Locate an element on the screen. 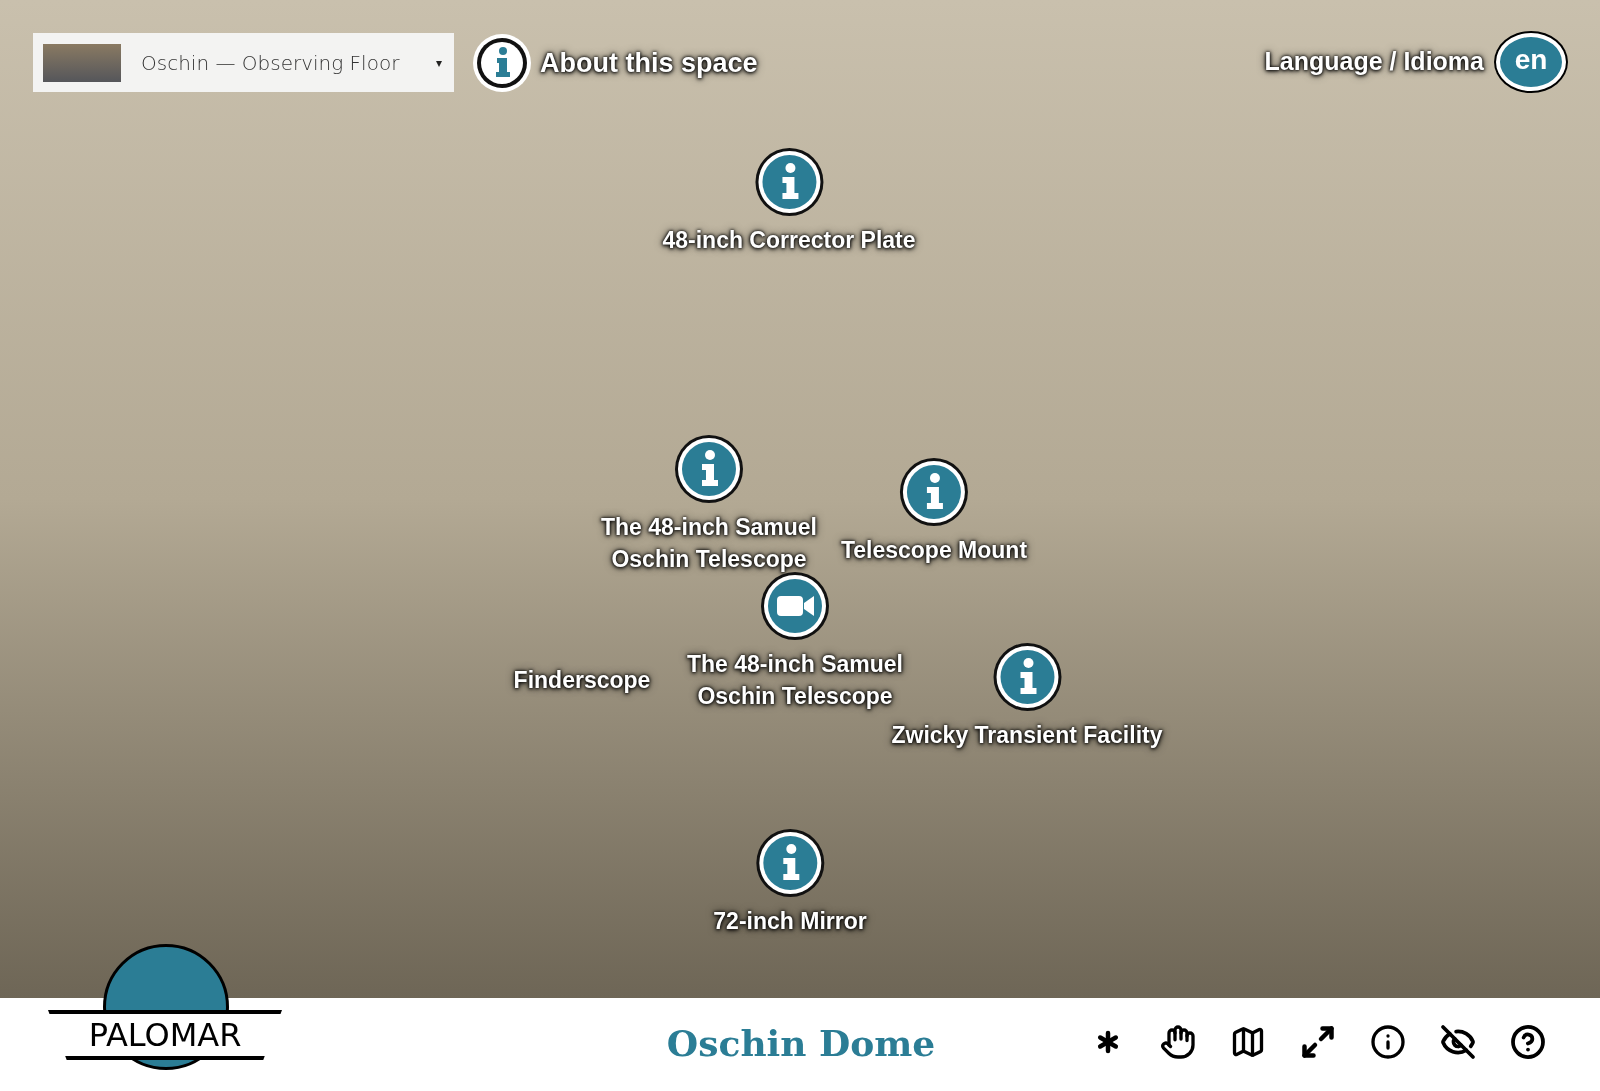 Image resolution: width=1600 pixels, height=1091 pixels. map-icon is located at coordinates (1248, 1042).